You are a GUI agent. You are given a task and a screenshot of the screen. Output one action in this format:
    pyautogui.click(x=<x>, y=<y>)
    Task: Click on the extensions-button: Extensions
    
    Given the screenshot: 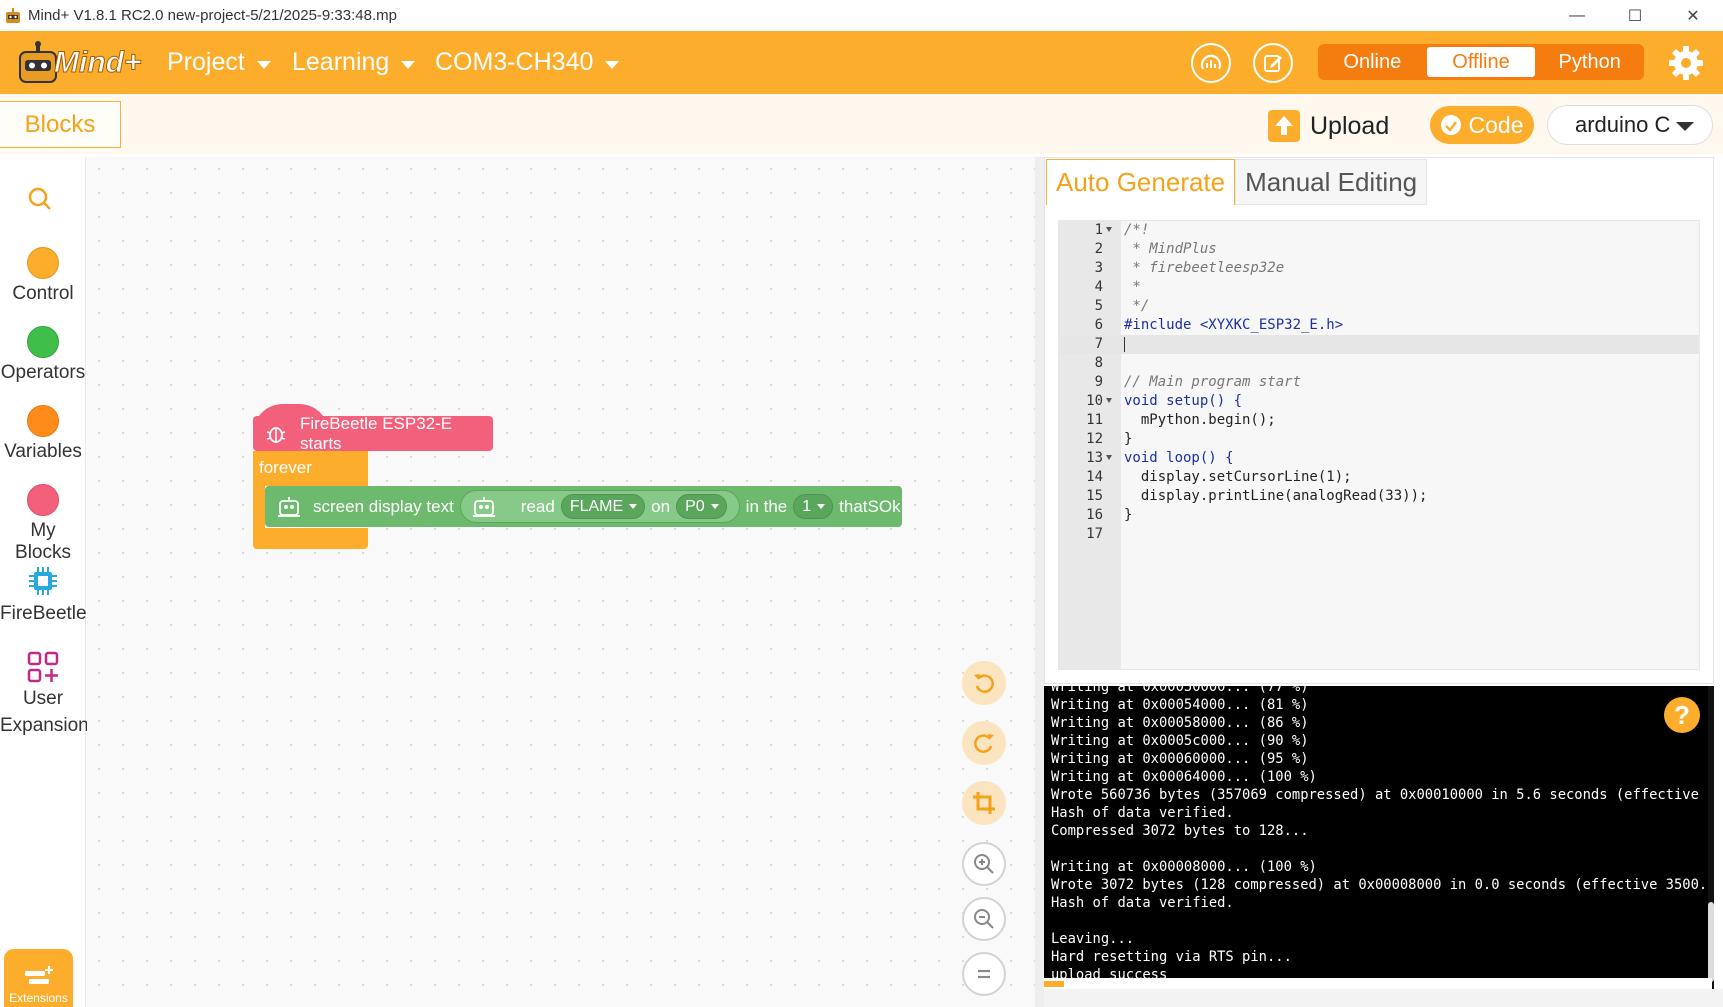 What is the action you would take?
    pyautogui.click(x=38, y=978)
    